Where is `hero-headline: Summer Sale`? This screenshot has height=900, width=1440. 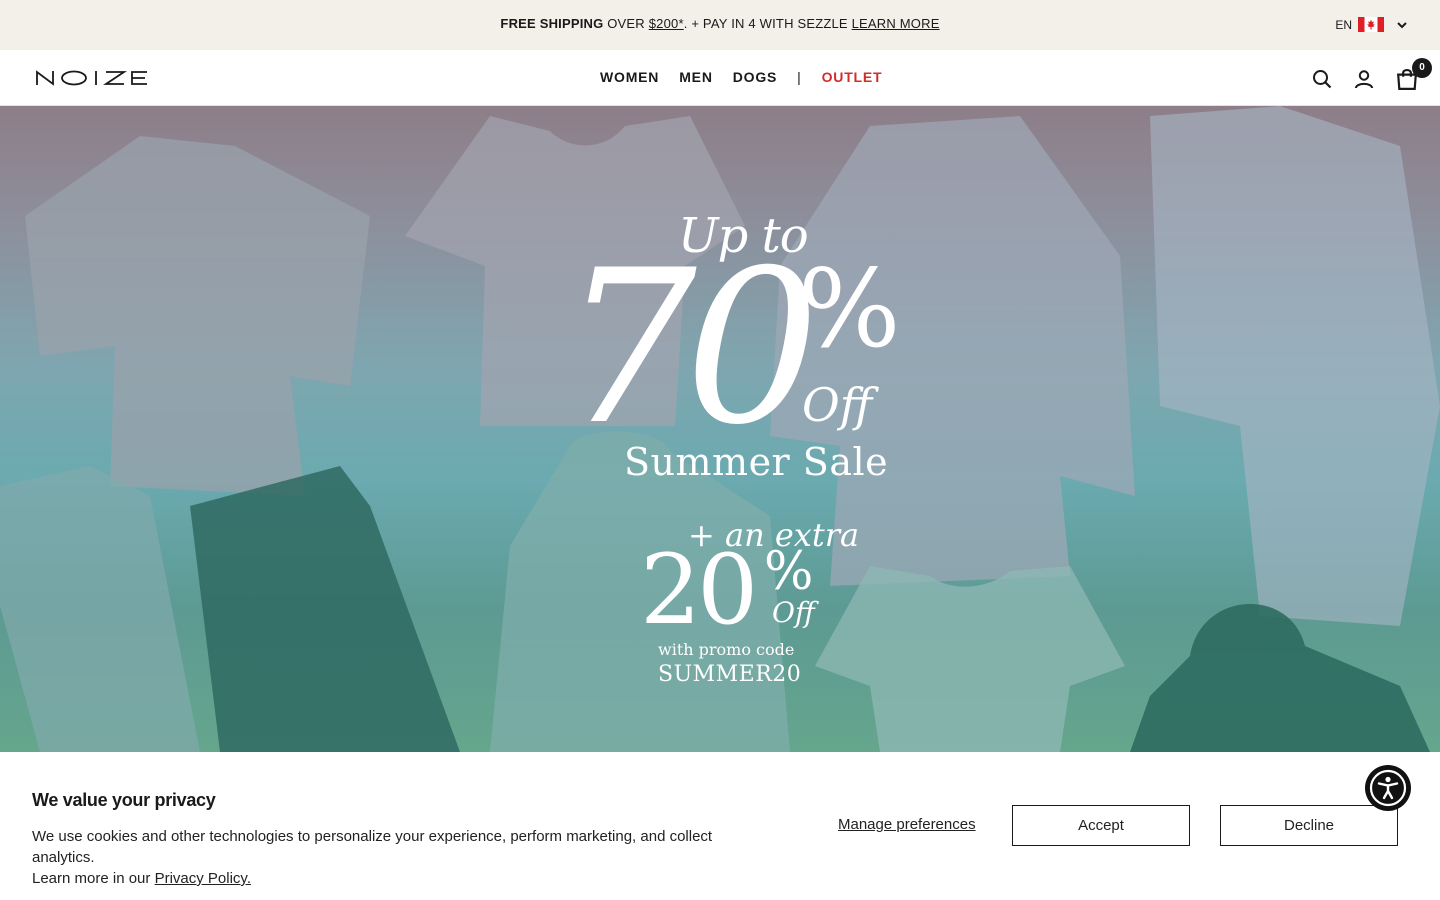
hero-headline: Summer Sale is located at coordinates (756, 462).